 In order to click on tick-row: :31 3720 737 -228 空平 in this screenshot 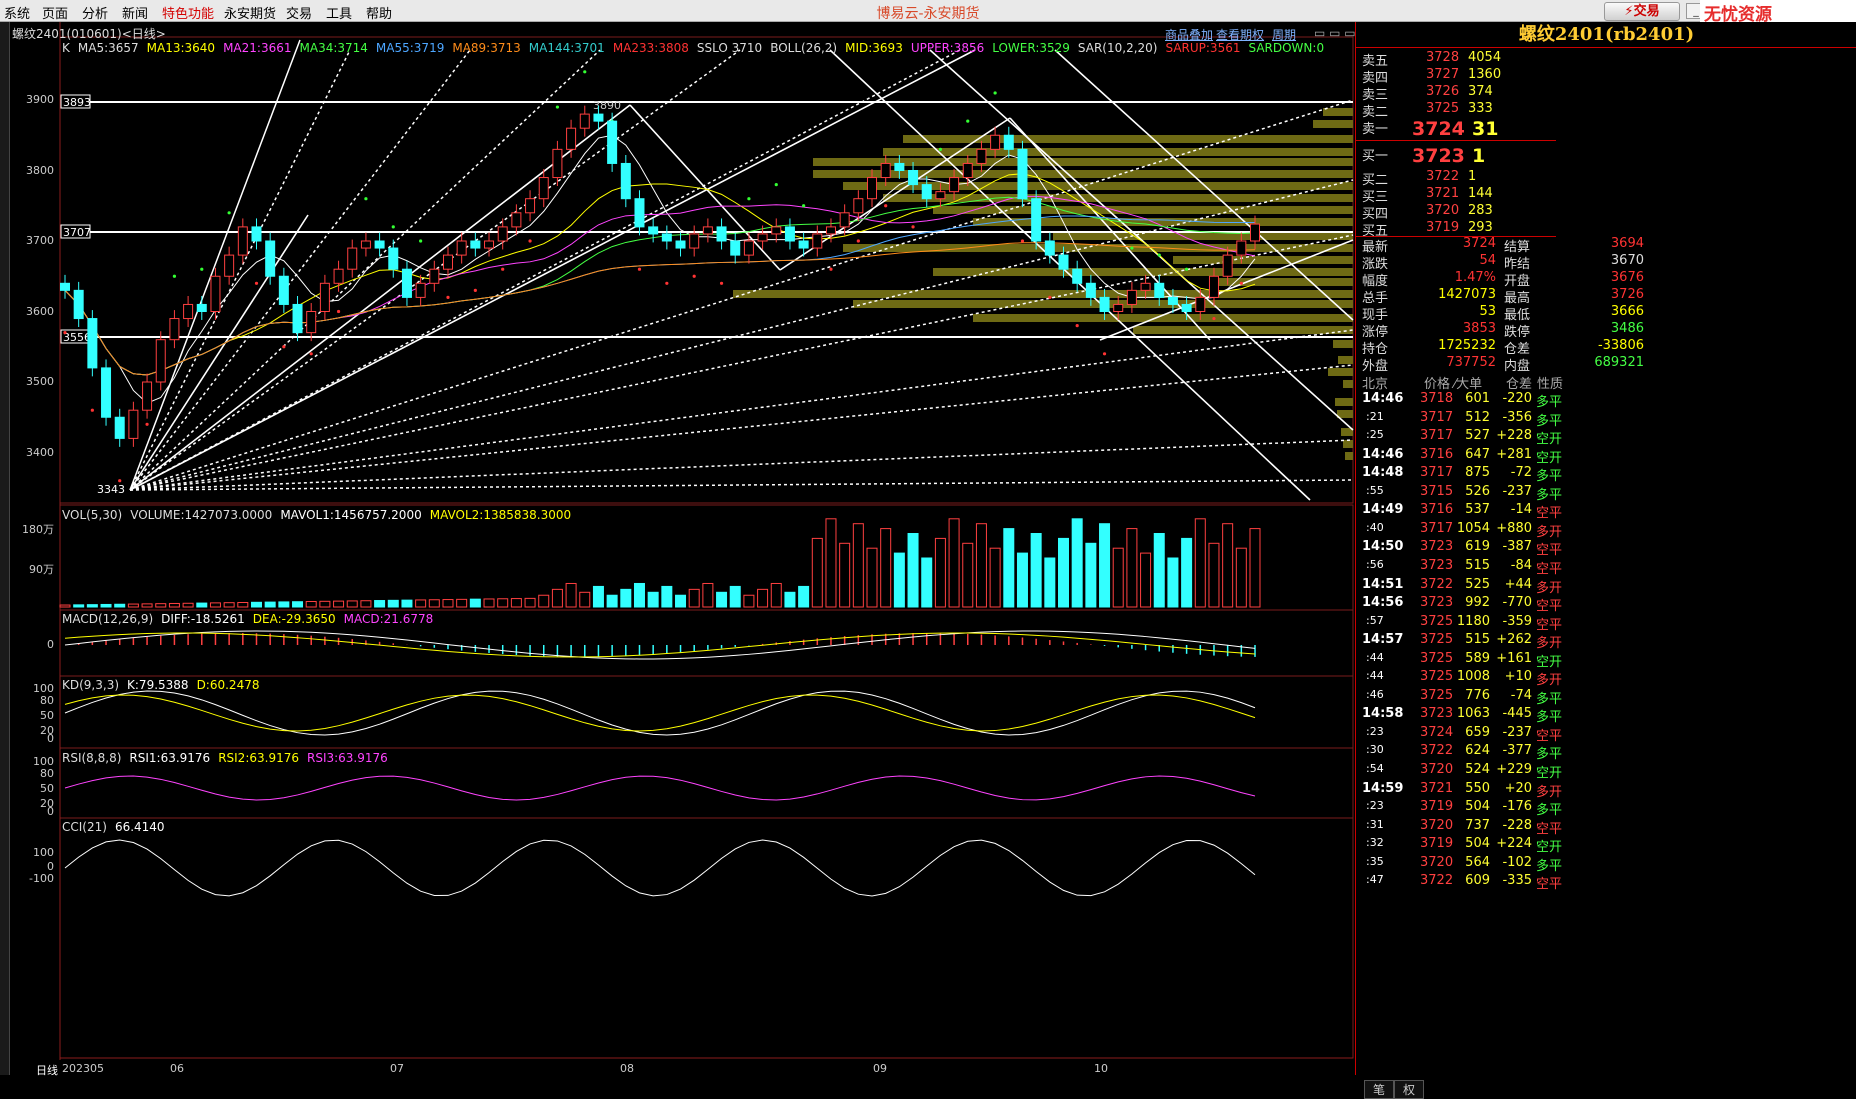, I will do `click(1606, 827)`.